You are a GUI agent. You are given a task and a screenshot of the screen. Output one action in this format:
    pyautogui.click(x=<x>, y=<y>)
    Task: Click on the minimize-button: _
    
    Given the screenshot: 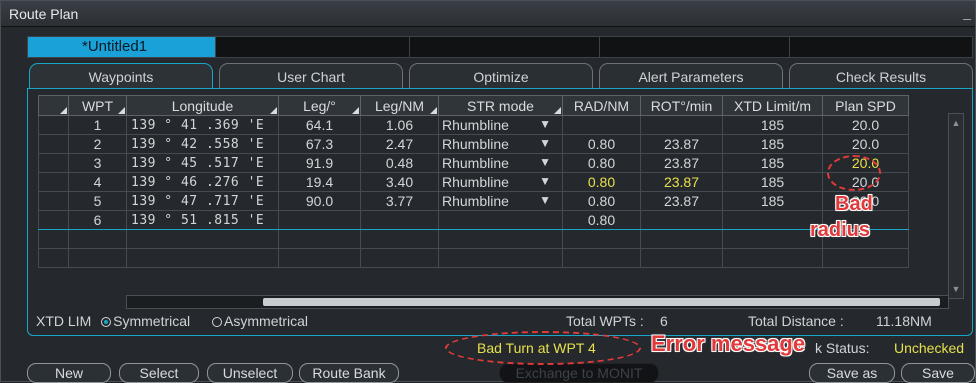 What is the action you would take?
    pyautogui.click(x=967, y=12)
    